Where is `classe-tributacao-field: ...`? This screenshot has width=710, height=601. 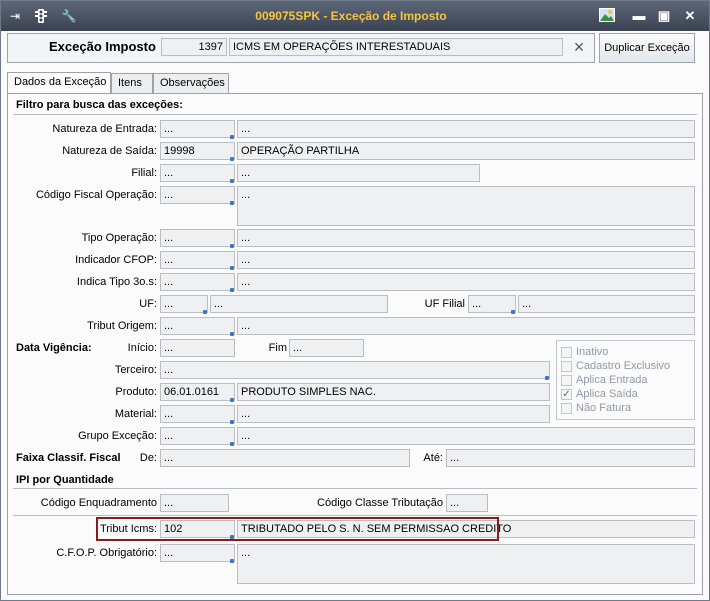 classe-tributacao-field: ... is located at coordinates (467, 503).